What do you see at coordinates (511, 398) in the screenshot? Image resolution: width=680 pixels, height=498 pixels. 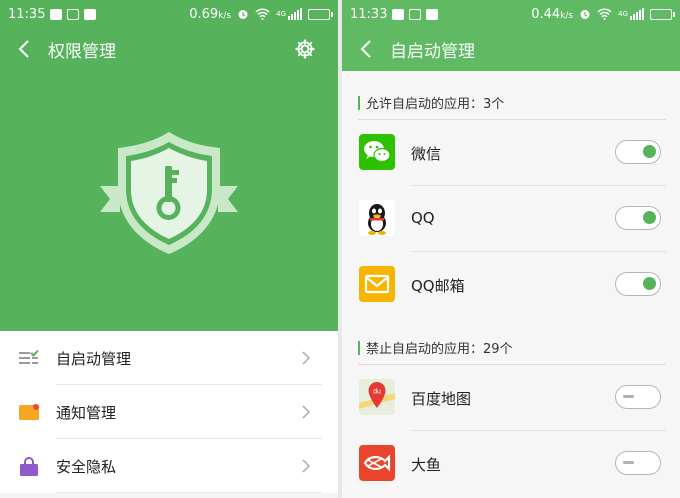 I see `app-row-baidu-map: du 百度地图` at bounding box center [511, 398].